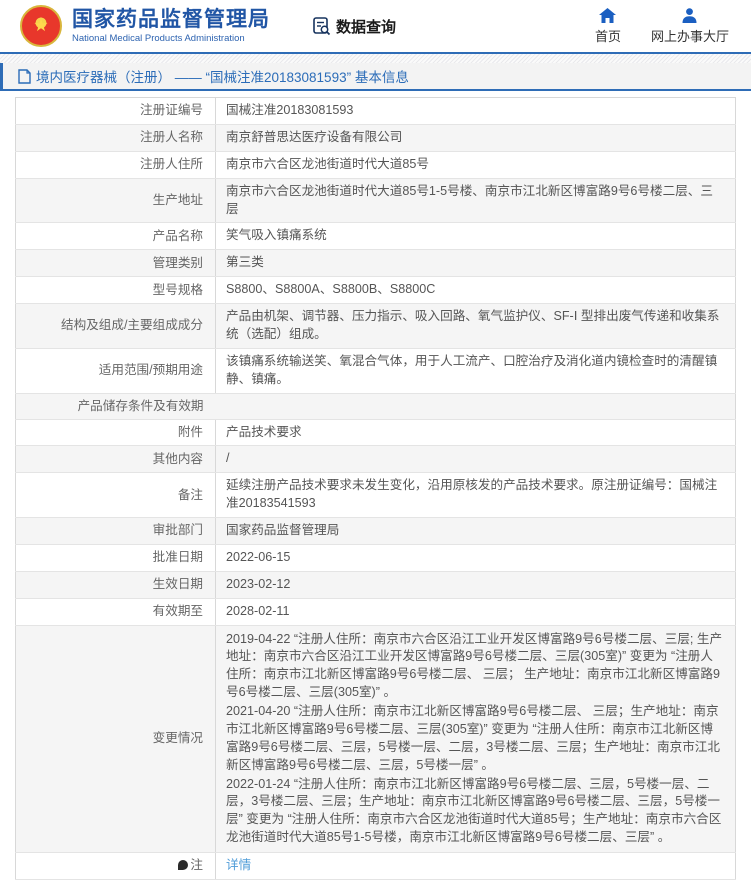 The height and width of the screenshot is (880, 751). What do you see at coordinates (475, 290) in the screenshot?
I see `row-value: S8800、S8800A、S8800B、S8800C` at bounding box center [475, 290].